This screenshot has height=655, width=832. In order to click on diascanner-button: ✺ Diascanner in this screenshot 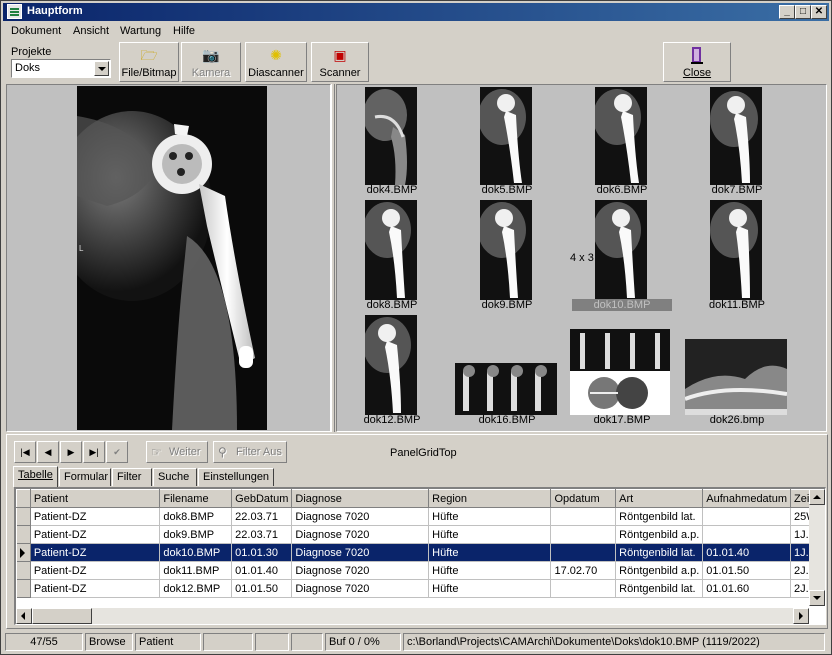, I will do `click(276, 62)`.